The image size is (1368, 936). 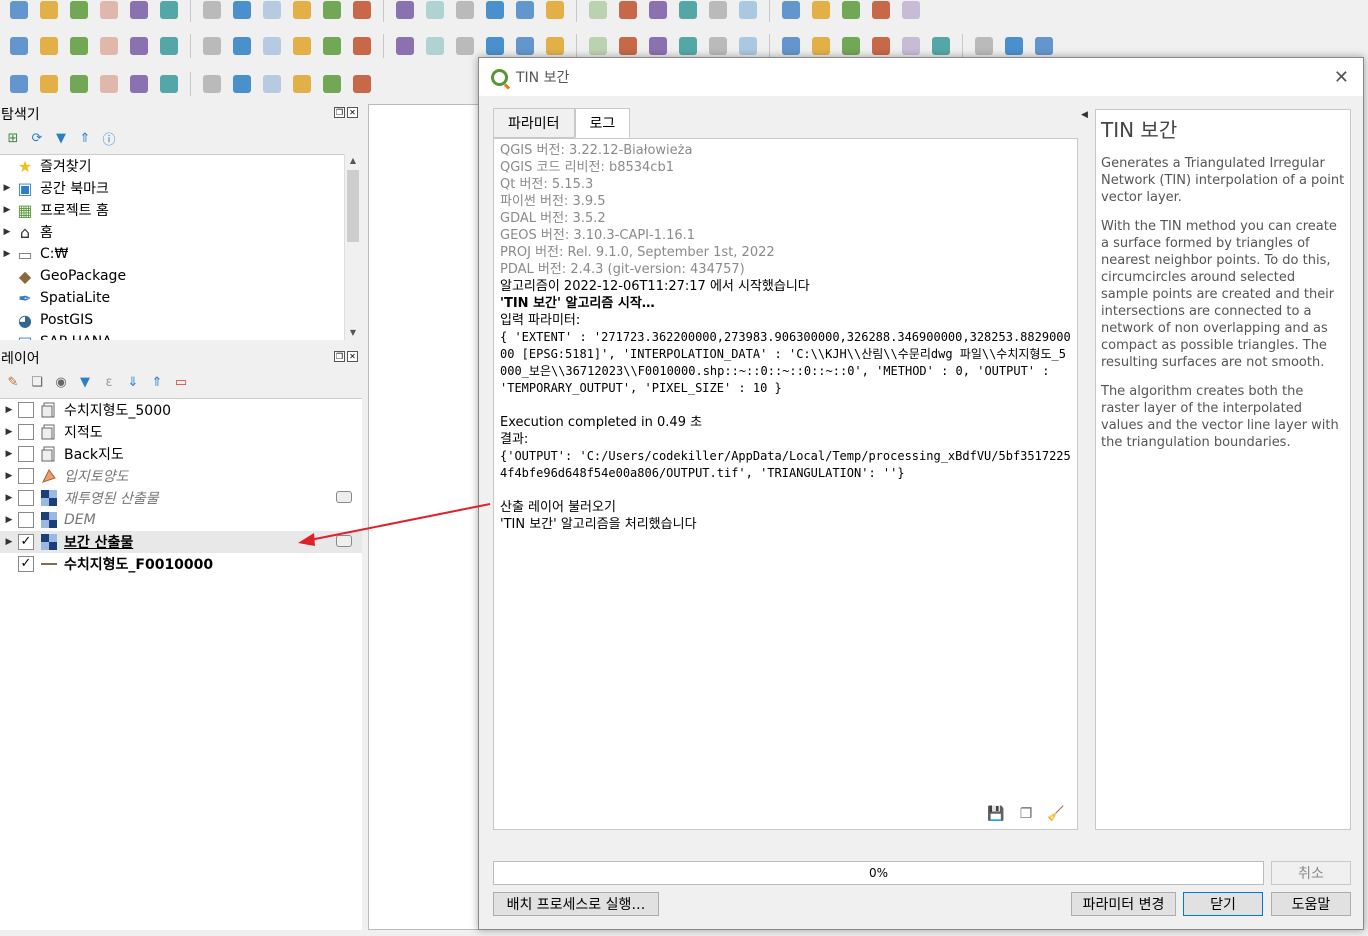 What do you see at coordinates (173, 166) in the screenshot?
I see `browser-item: ★ 즐겨찾기` at bounding box center [173, 166].